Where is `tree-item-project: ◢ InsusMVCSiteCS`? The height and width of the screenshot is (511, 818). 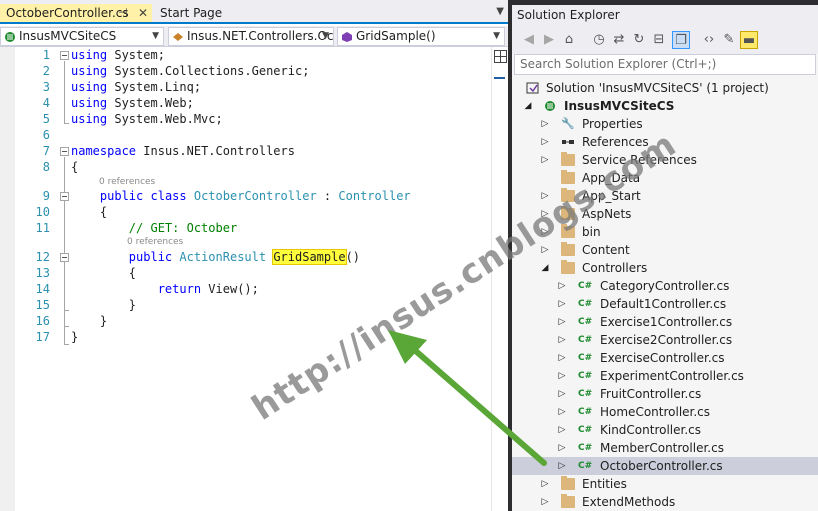
tree-item-project: ◢ InsusMVCSiteCS is located at coordinates (665, 106).